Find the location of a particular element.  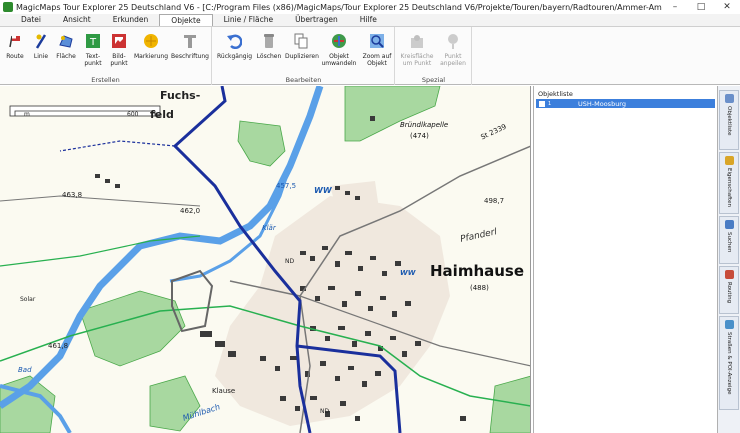

item-number: 1 is located at coordinates (550, 103).